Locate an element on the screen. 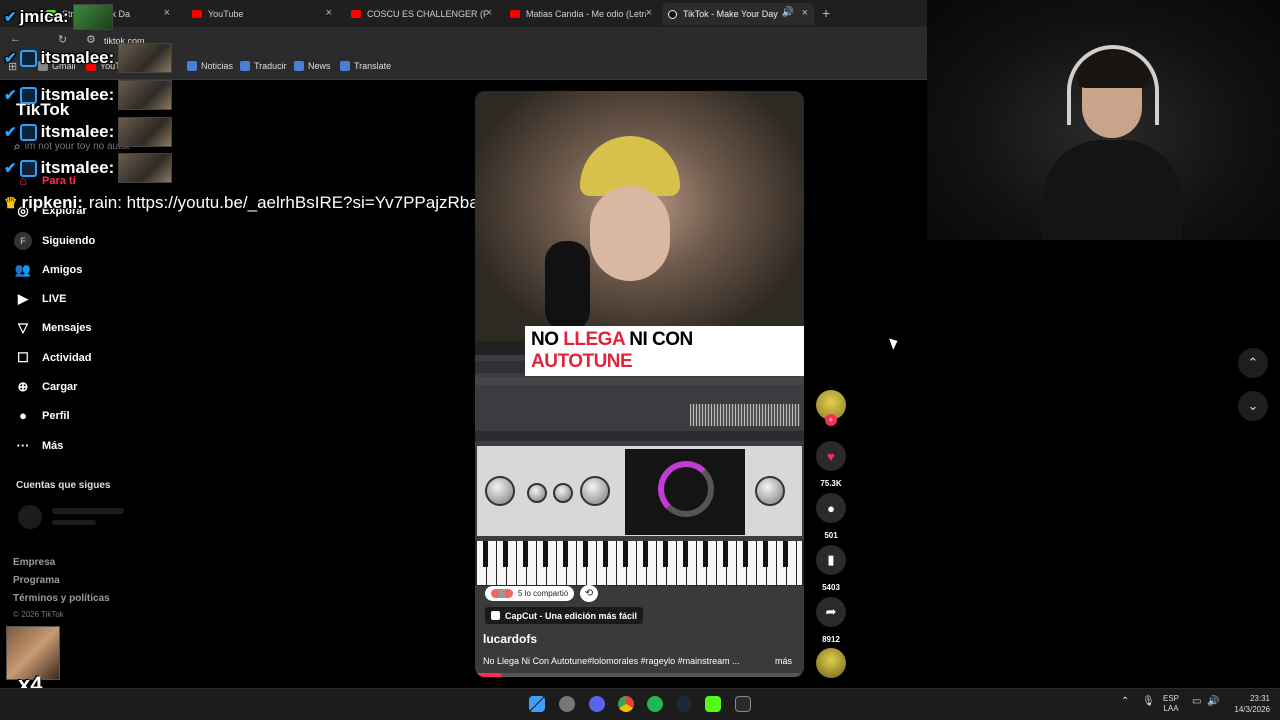  steam-icon is located at coordinates (684, 704).